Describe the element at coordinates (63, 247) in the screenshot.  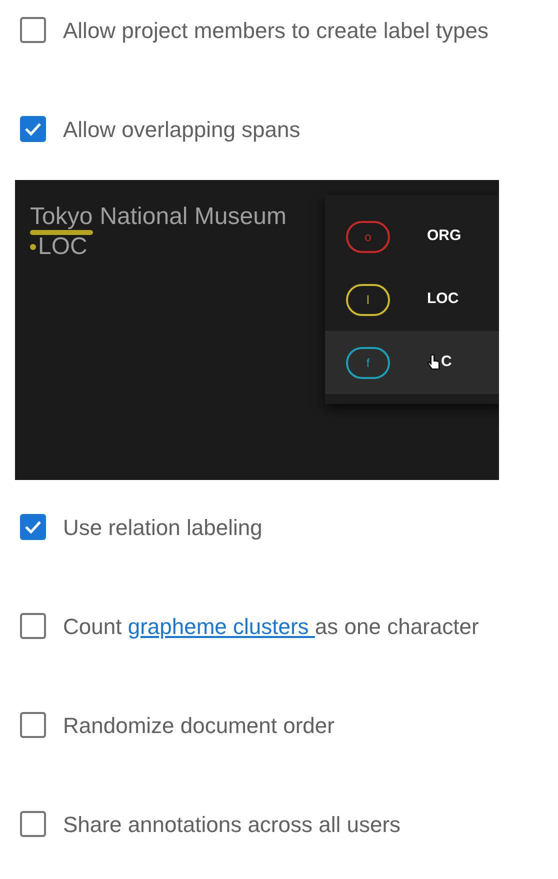
I see `span-label: LOC` at that location.